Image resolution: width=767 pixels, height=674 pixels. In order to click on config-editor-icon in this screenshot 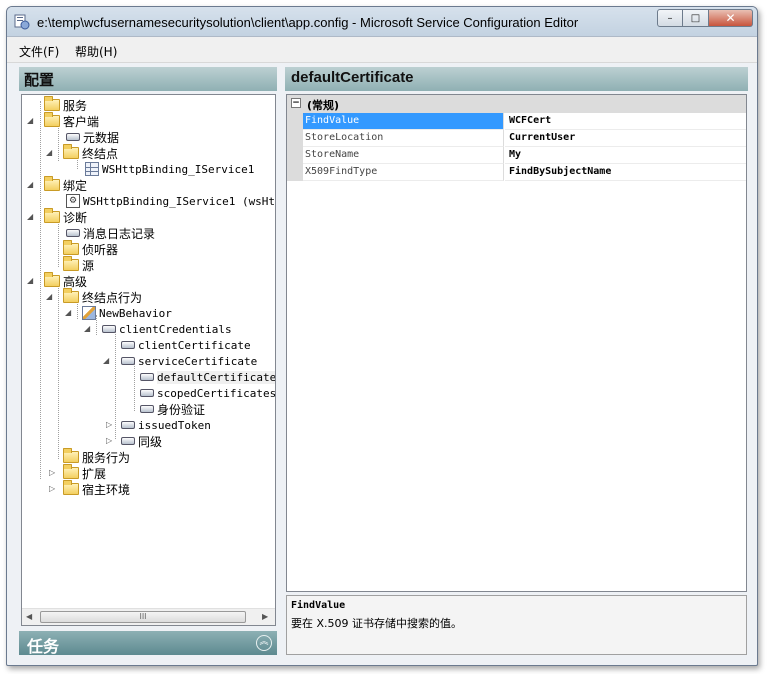, I will do `click(22, 22)`.